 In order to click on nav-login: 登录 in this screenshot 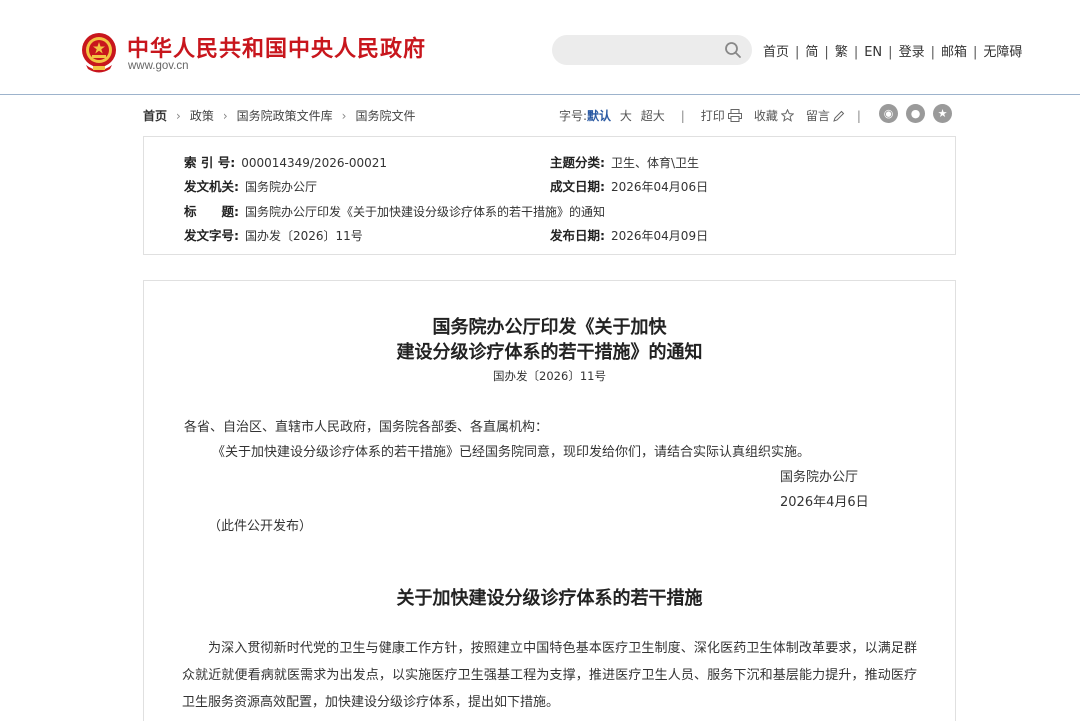, I will do `click(912, 52)`.